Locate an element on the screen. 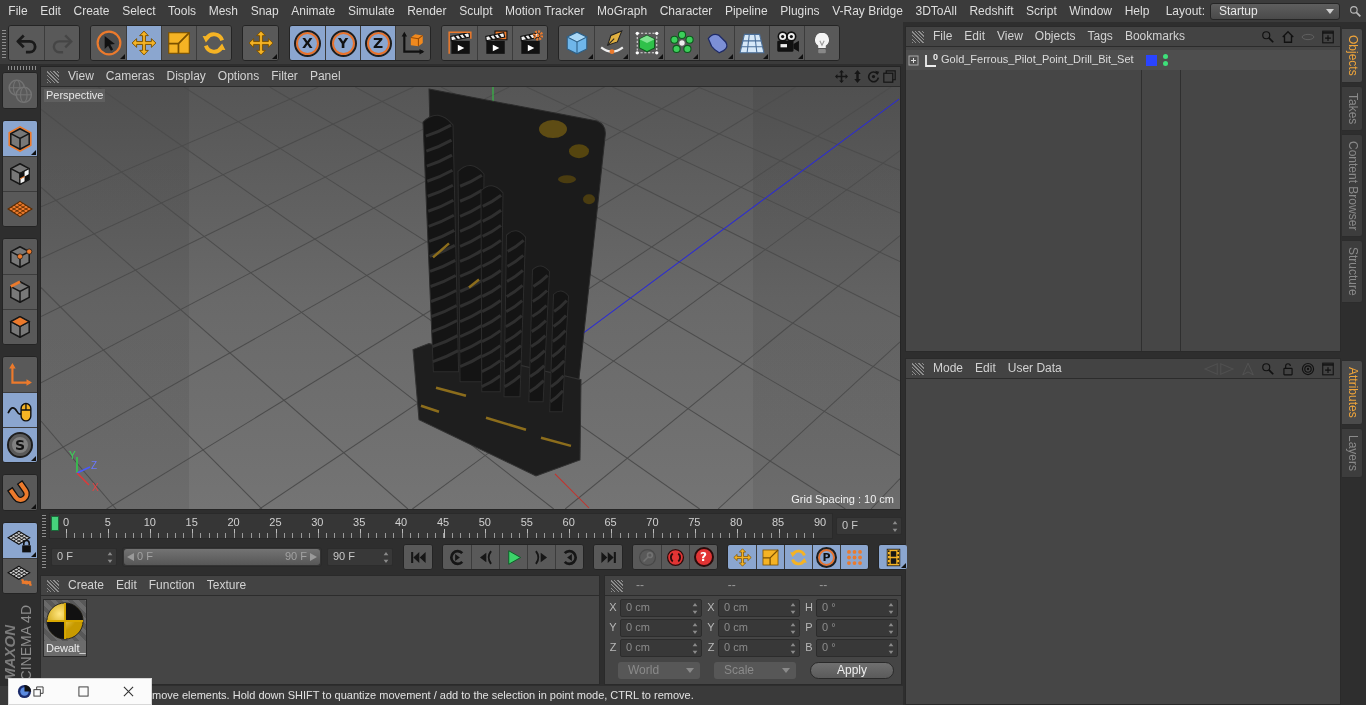 The width and height of the screenshot is (1366, 705). expand-icon is located at coordinates (913, 60).